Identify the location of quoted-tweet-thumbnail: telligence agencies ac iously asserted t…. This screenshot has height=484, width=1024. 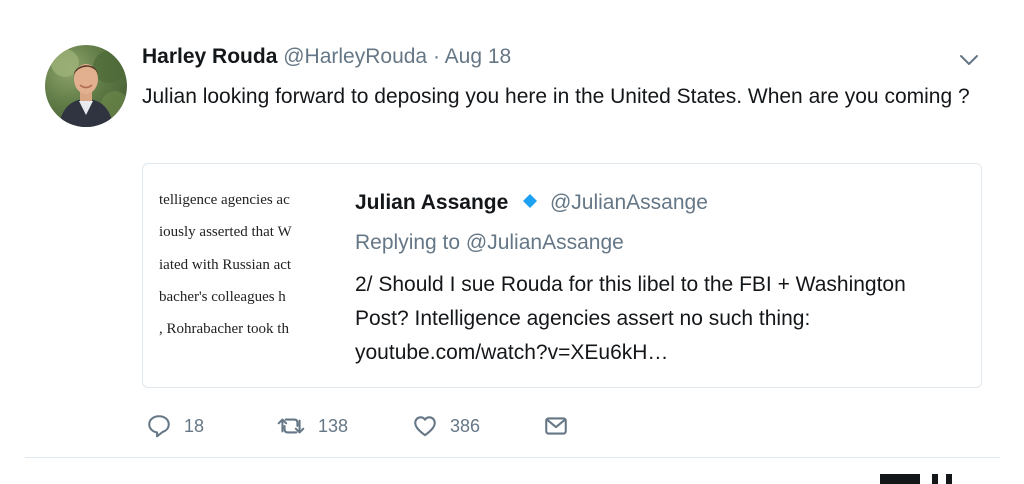
(243, 275).